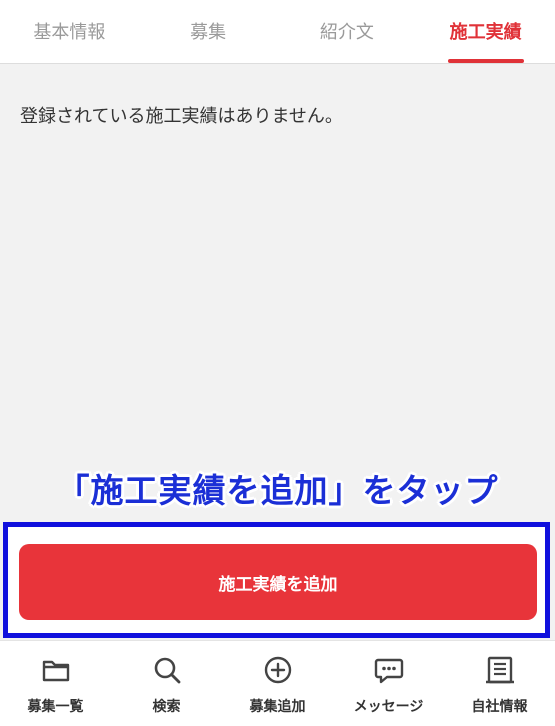 Image resolution: width=555 pixels, height=726 pixels. I want to click on folder-icon, so click(55, 671).